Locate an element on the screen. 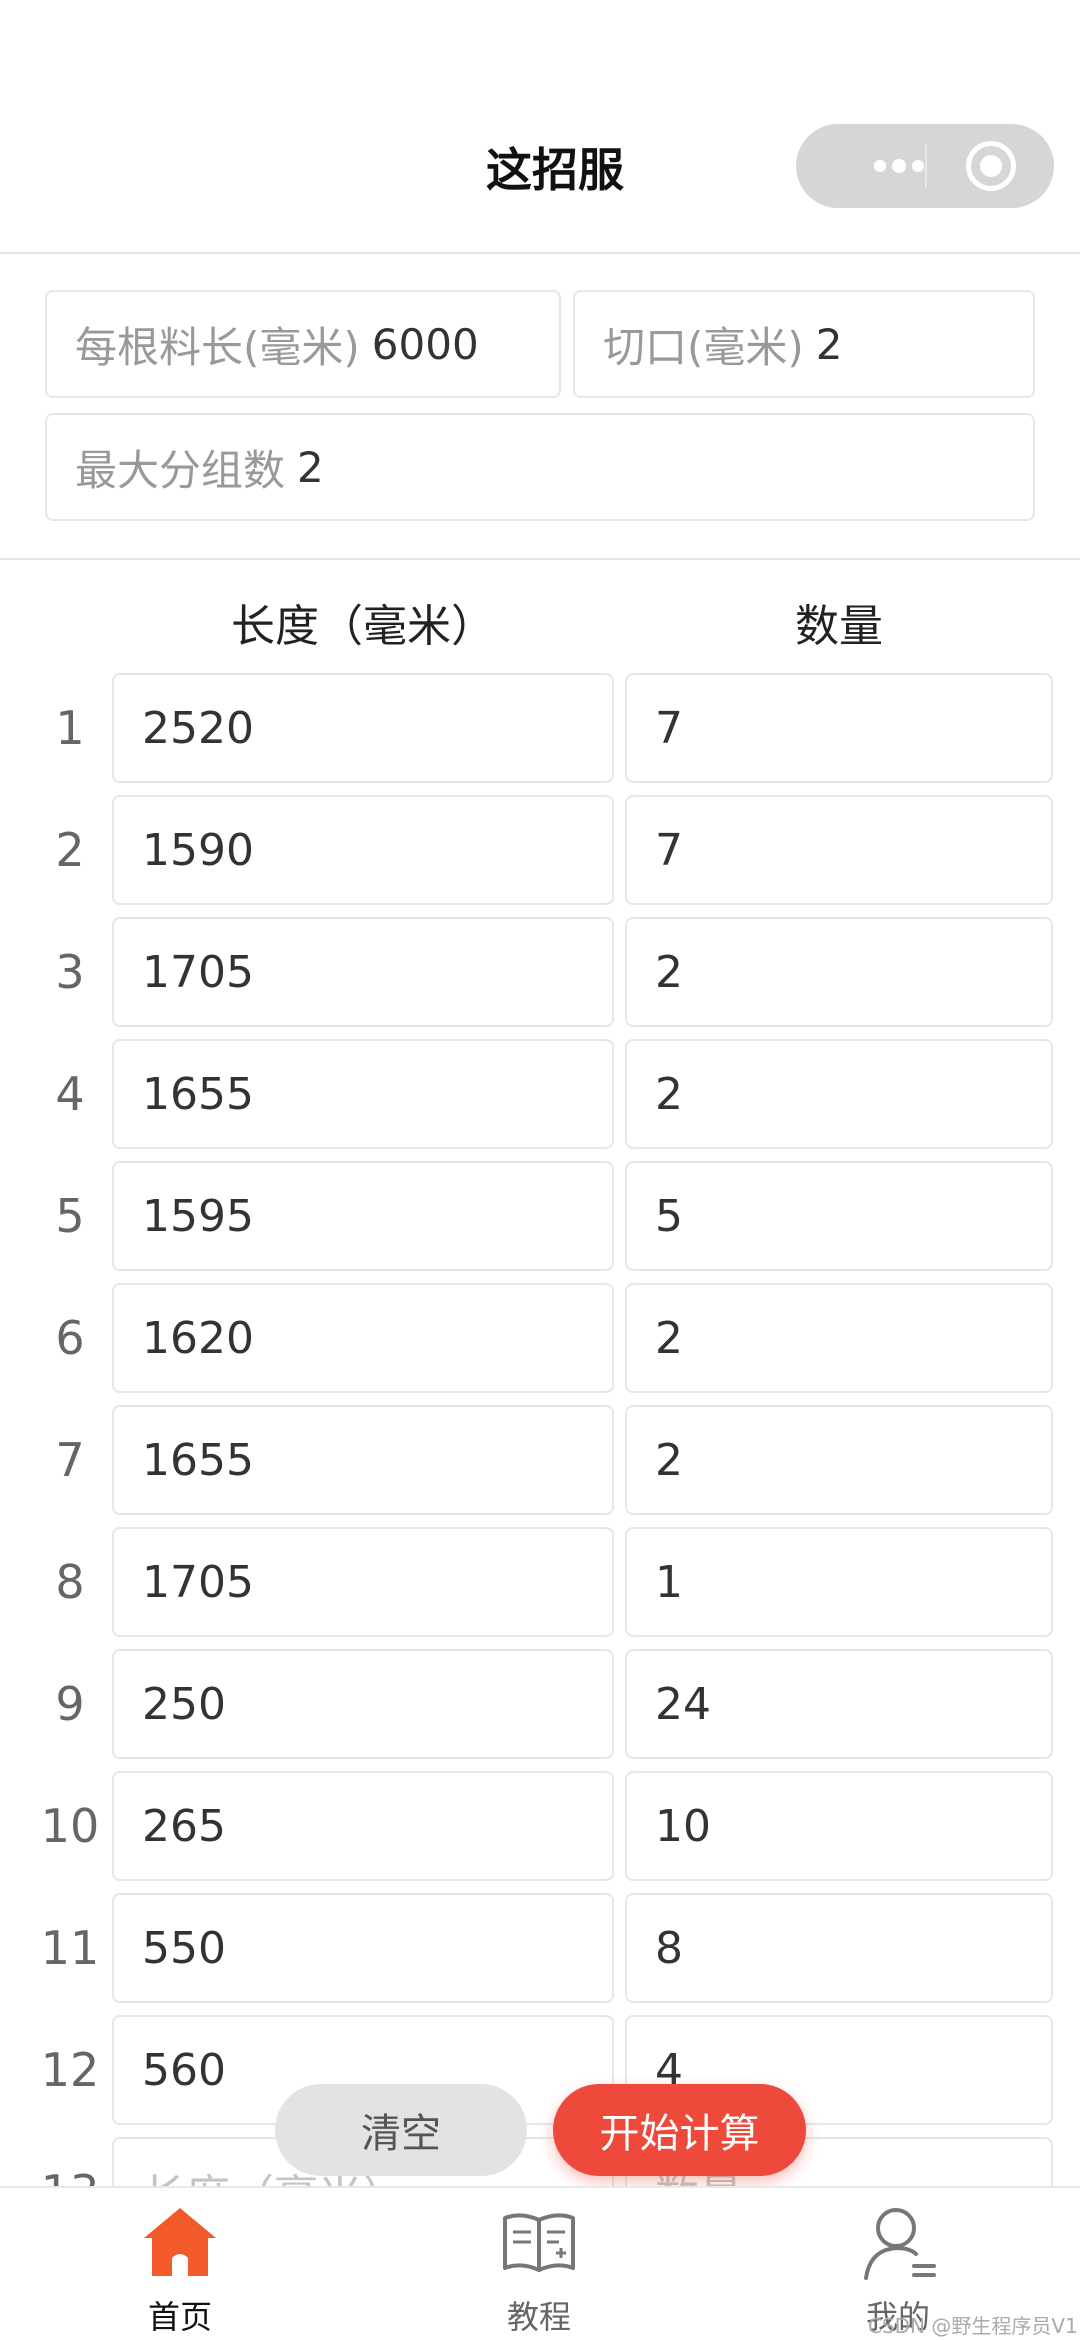 Image resolution: width=1080 pixels, height=2340 pixels. quantity-input: 10 is located at coordinates (839, 1826).